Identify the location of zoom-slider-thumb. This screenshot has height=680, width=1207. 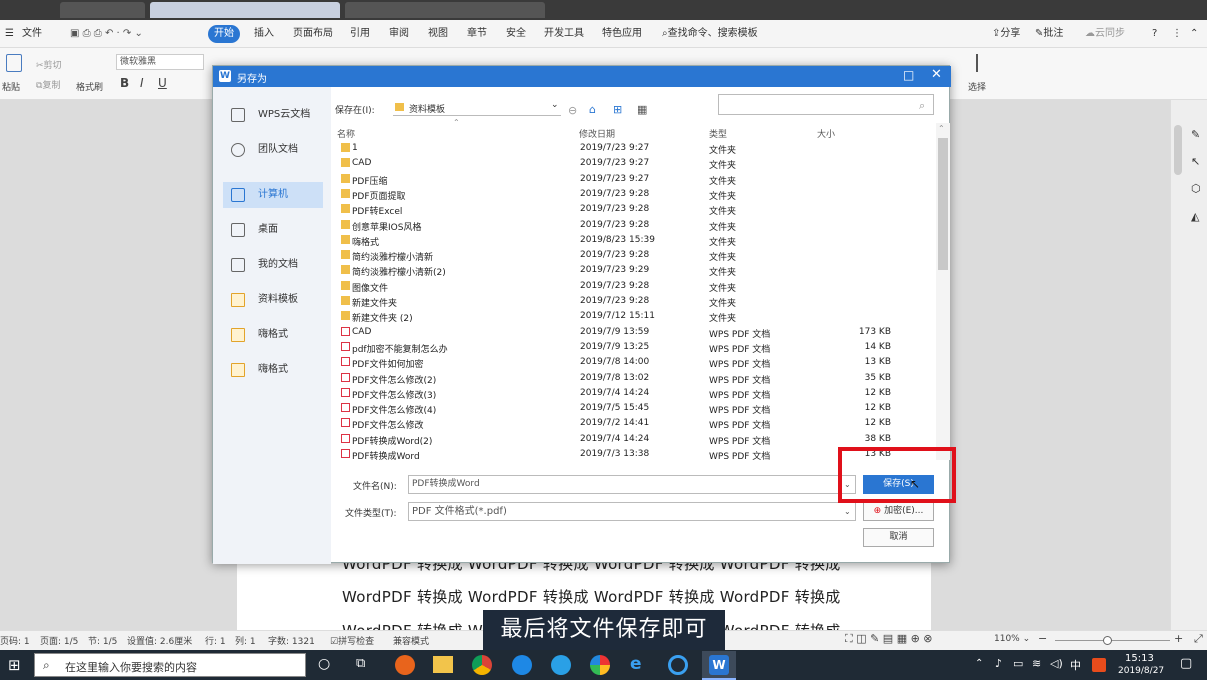
(1107, 640).